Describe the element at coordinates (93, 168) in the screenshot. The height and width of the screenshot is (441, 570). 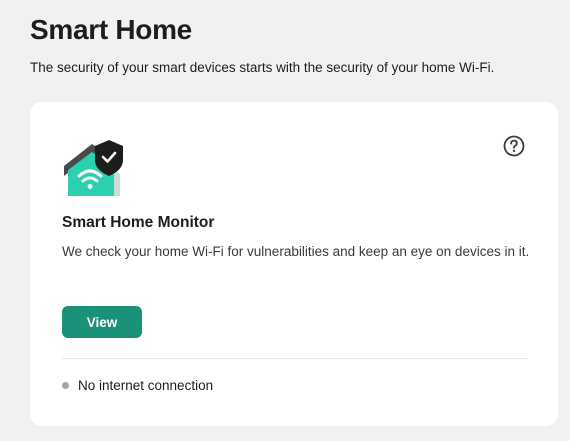
I see `smart-home-shield-icon` at that location.